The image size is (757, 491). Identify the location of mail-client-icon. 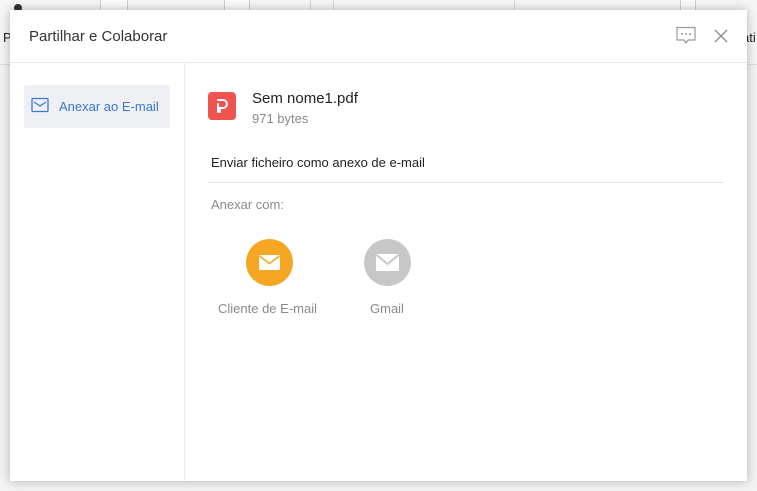
(269, 262).